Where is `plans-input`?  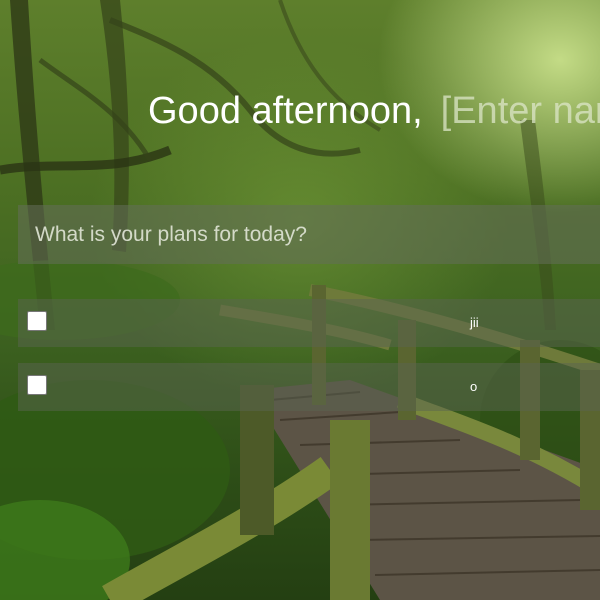 plans-input is located at coordinates (305, 234).